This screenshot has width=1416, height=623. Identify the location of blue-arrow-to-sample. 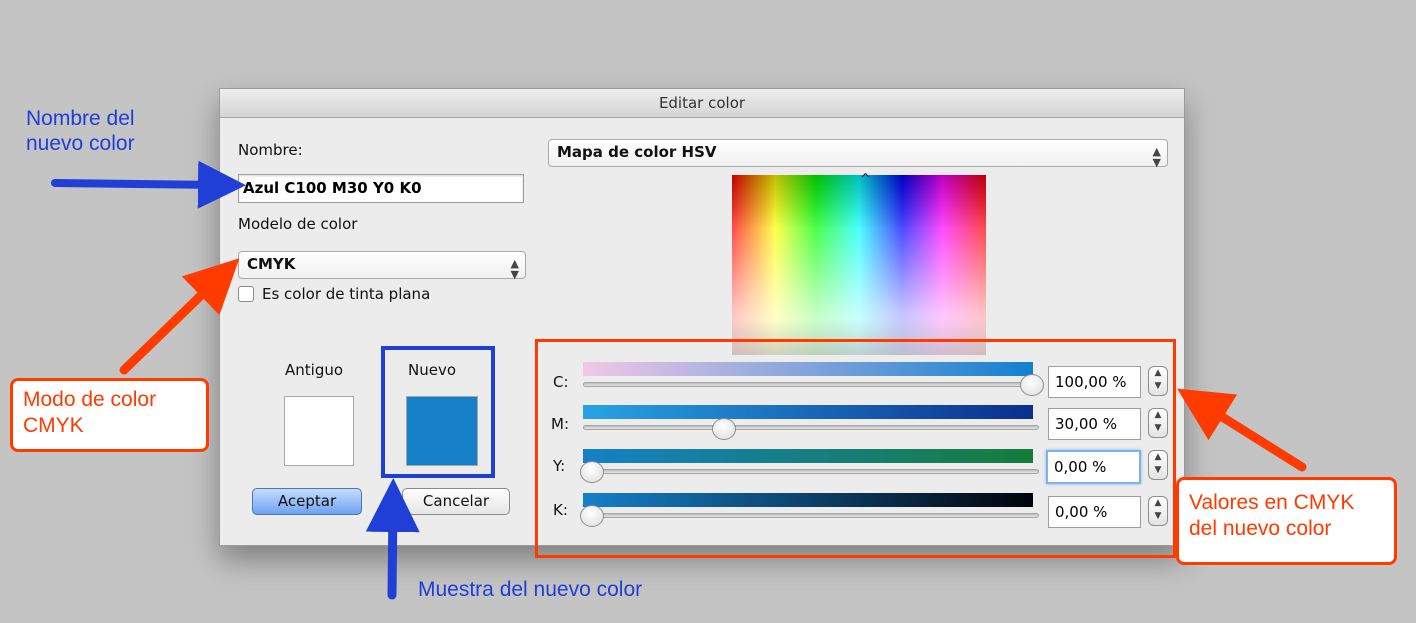
(392, 539).